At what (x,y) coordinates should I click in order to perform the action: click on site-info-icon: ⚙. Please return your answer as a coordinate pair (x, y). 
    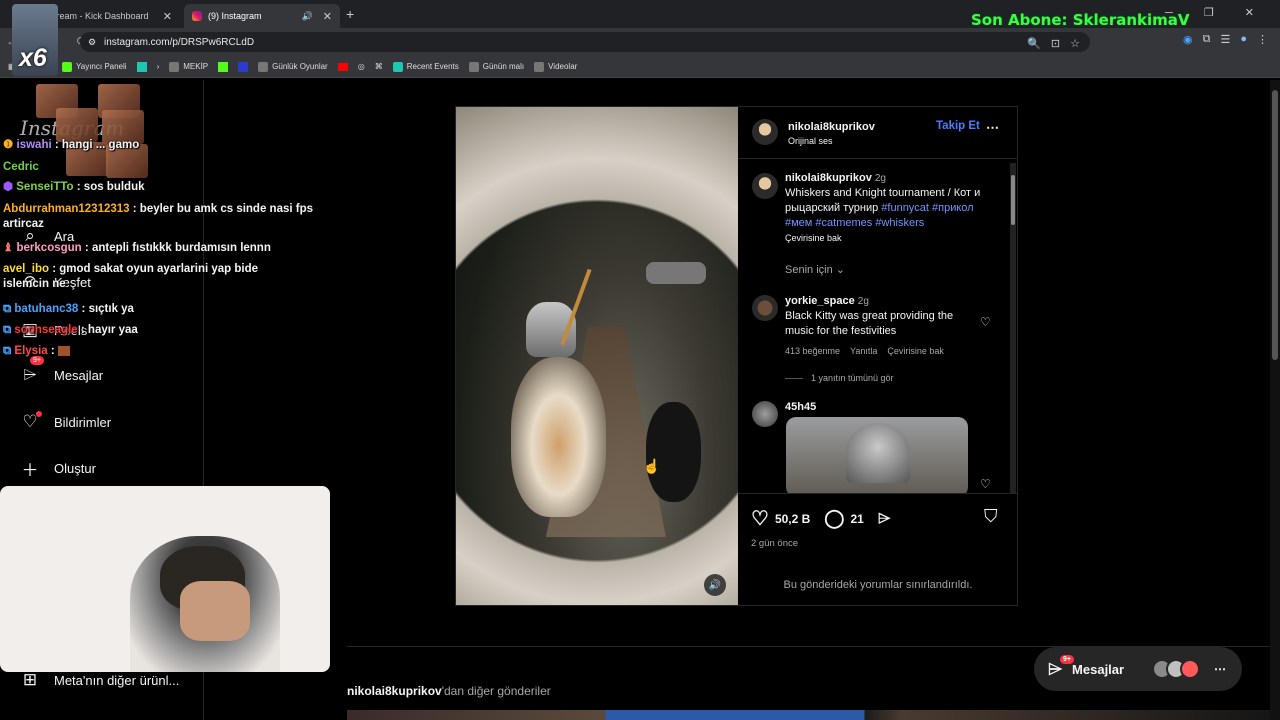
    Looking at the image, I should click on (92, 42).